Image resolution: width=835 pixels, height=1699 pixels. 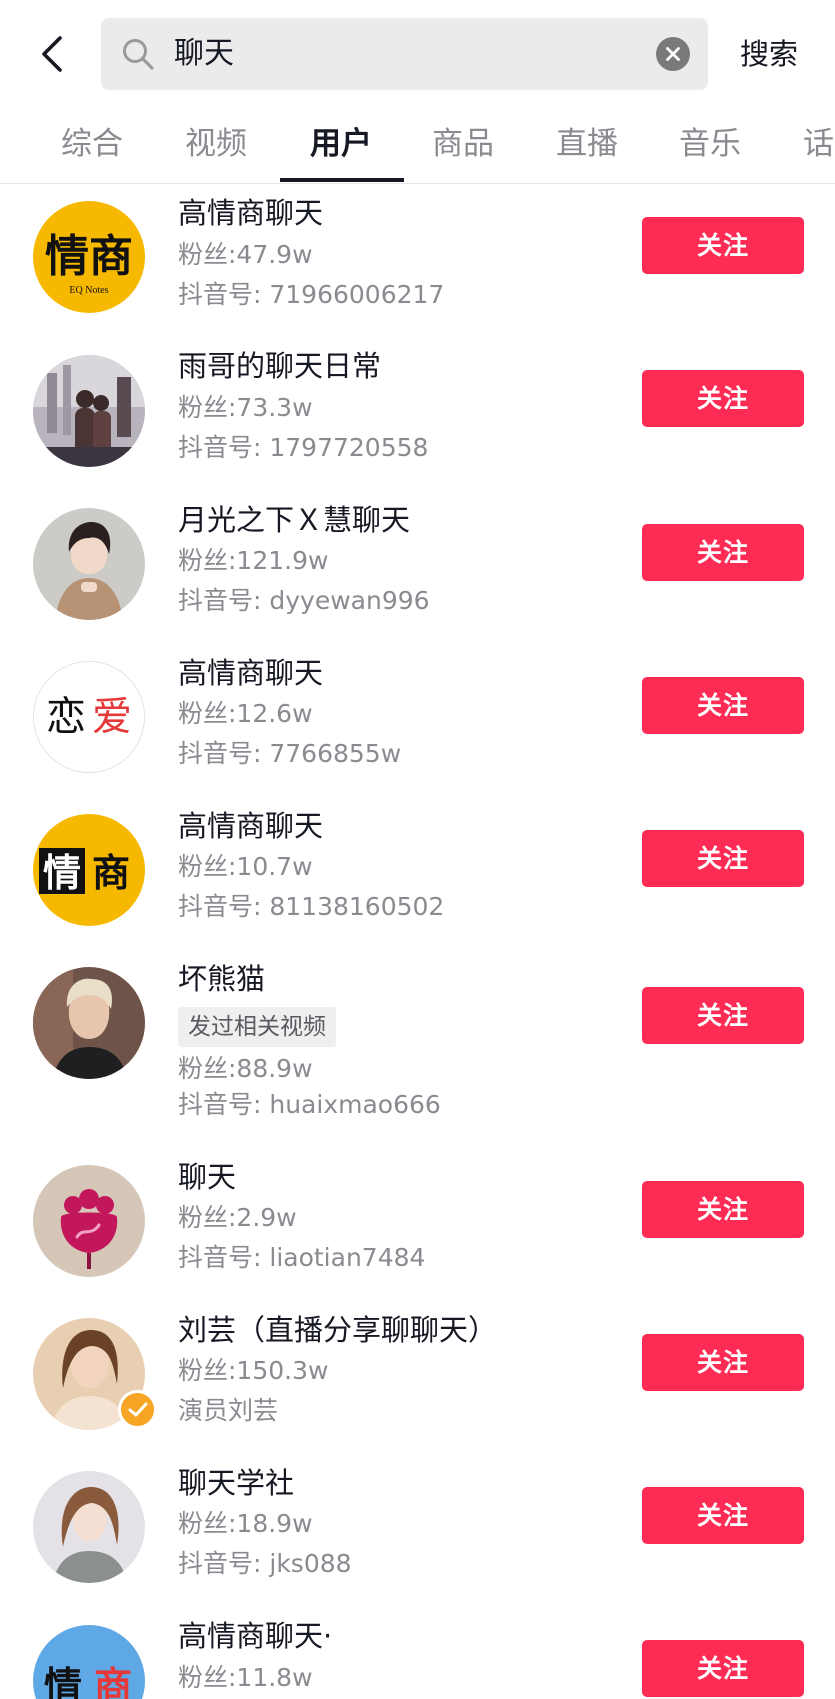 I want to click on verified-badge, so click(x=137, y=1409).